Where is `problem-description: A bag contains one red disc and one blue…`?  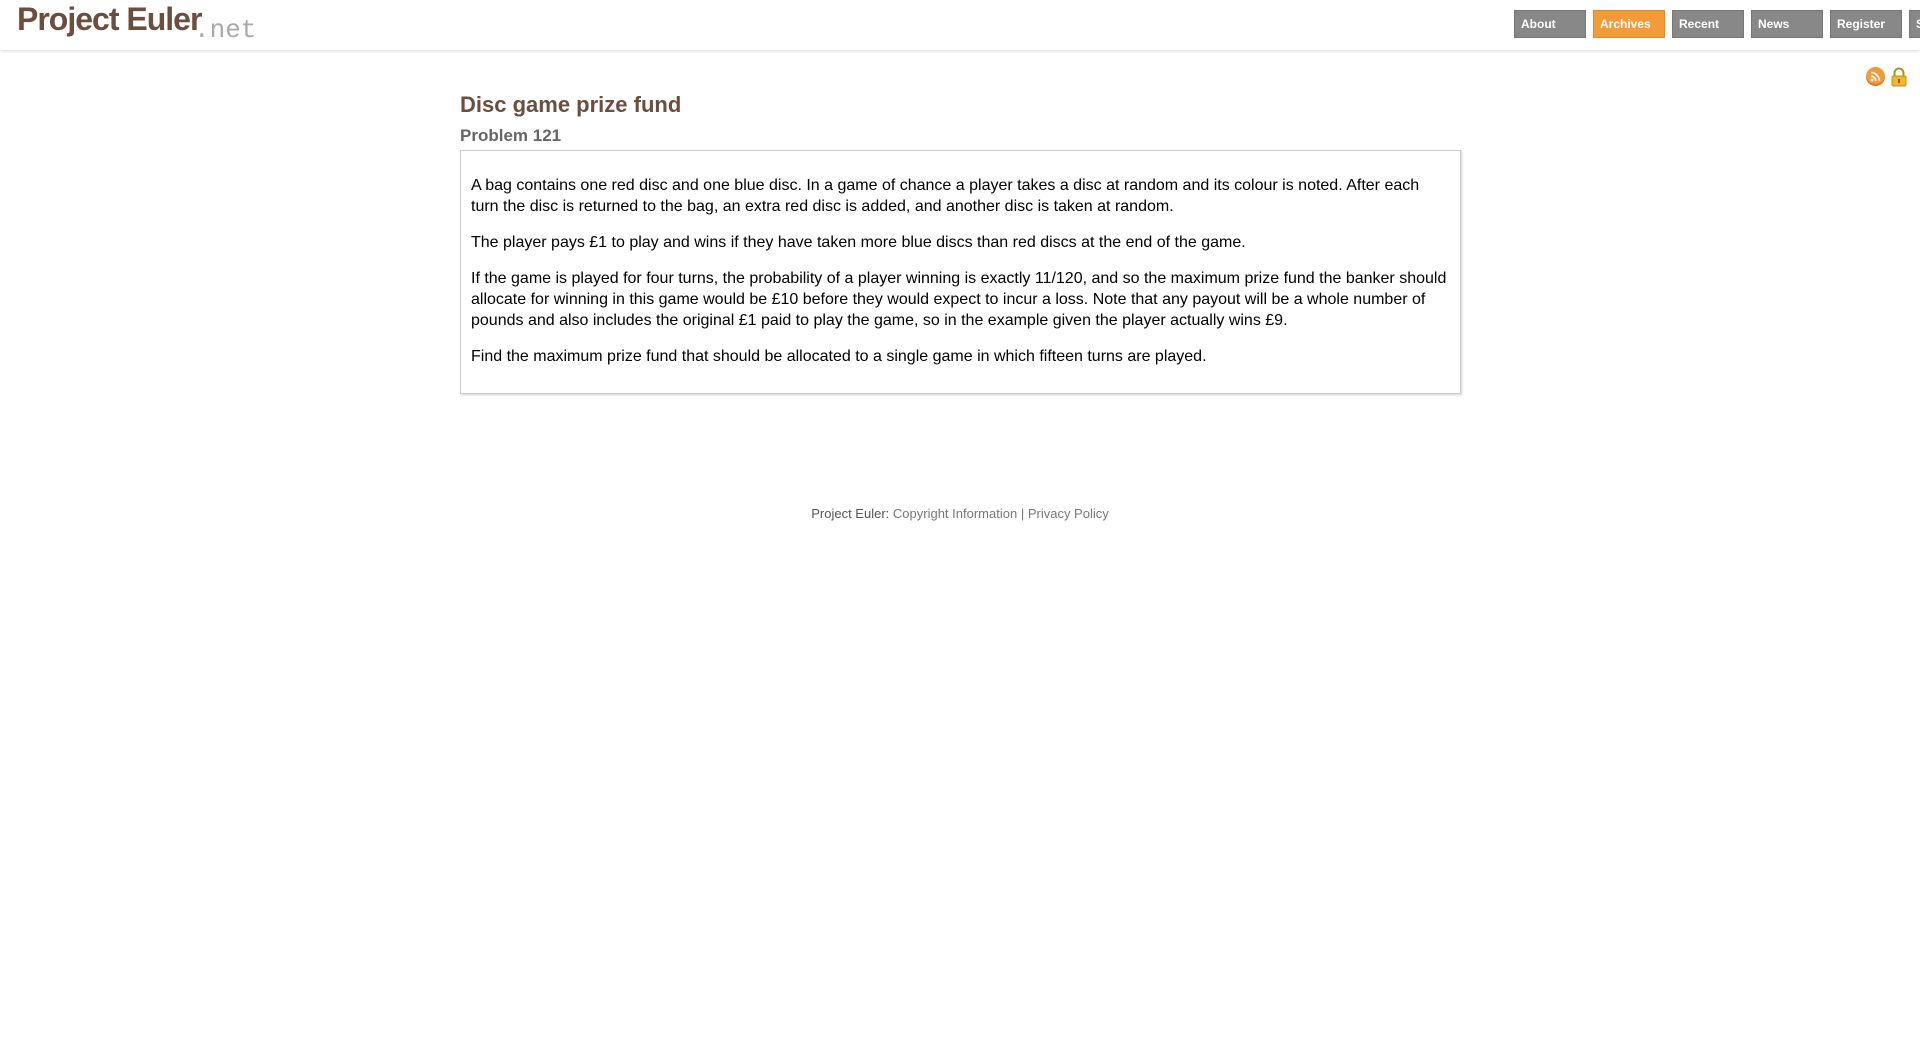
problem-description: A bag contains one red disc and one blue… is located at coordinates (960, 272).